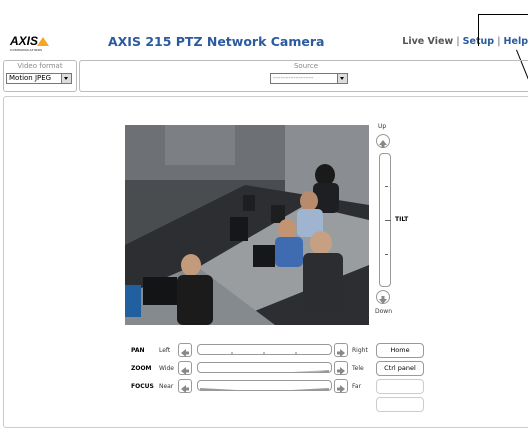 Image resolution: width=528 pixels, height=428 pixels. Describe the element at coordinates (264, 367) in the screenshot. I see `zoom-slider` at that location.